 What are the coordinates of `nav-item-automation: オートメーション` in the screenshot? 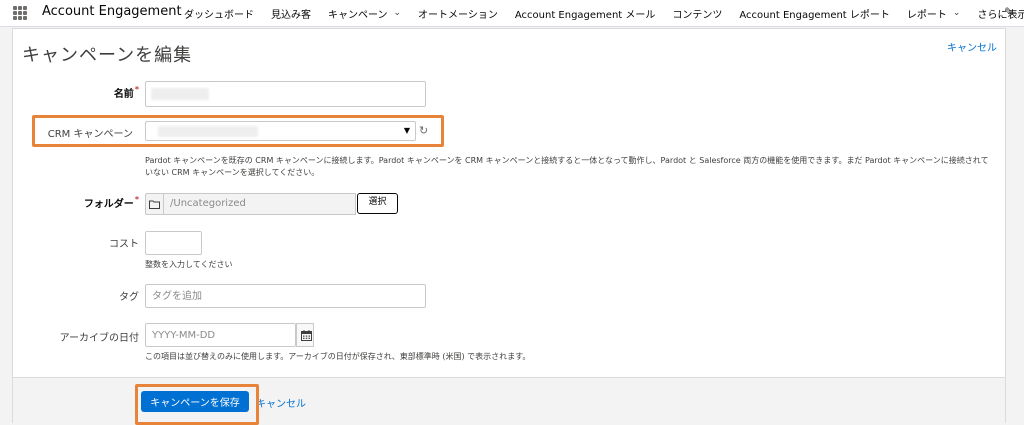 It's located at (458, 13).